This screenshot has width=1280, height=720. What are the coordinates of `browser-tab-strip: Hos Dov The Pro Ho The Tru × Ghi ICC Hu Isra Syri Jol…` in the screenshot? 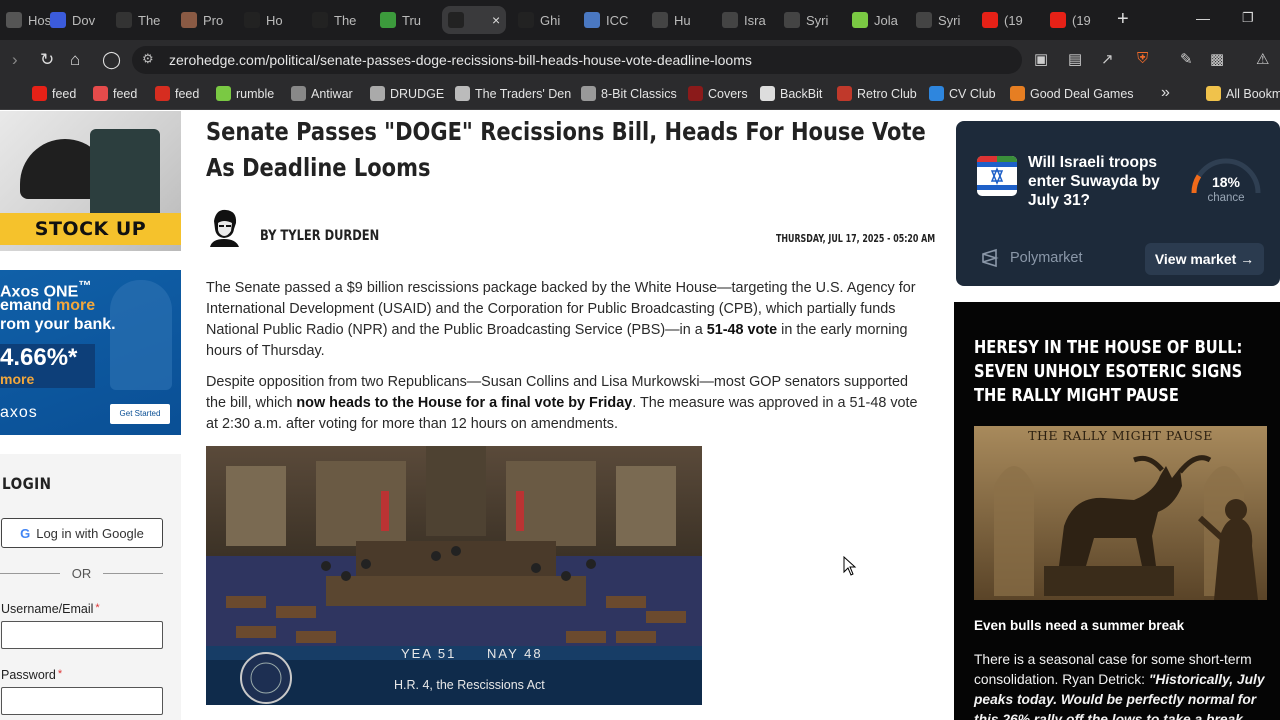 It's located at (640, 20).